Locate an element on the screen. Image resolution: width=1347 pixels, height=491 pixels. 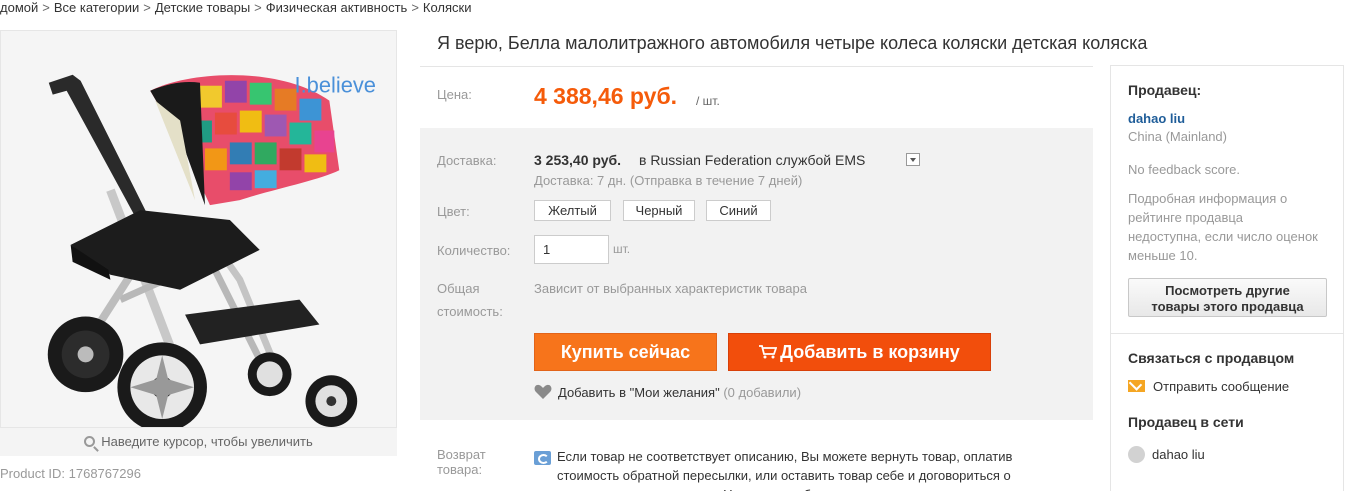
seller-feedback: No feedback score. is located at coordinates (1184, 169).